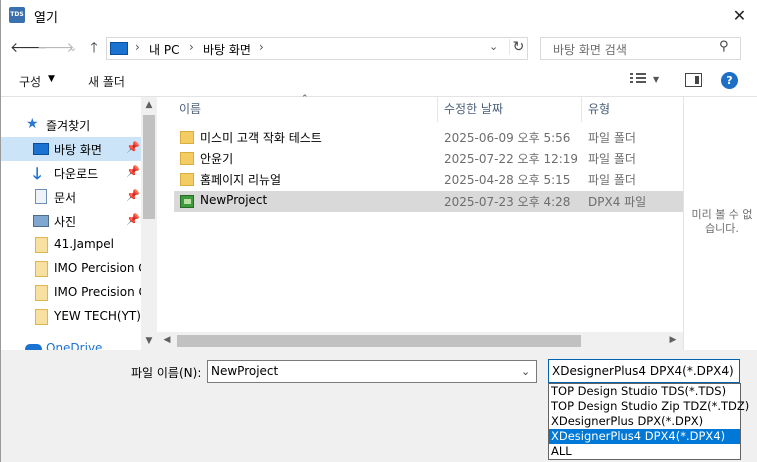  Describe the element at coordinates (65, 198) in the screenshot. I see `sidebar-item-label: 문서` at that location.